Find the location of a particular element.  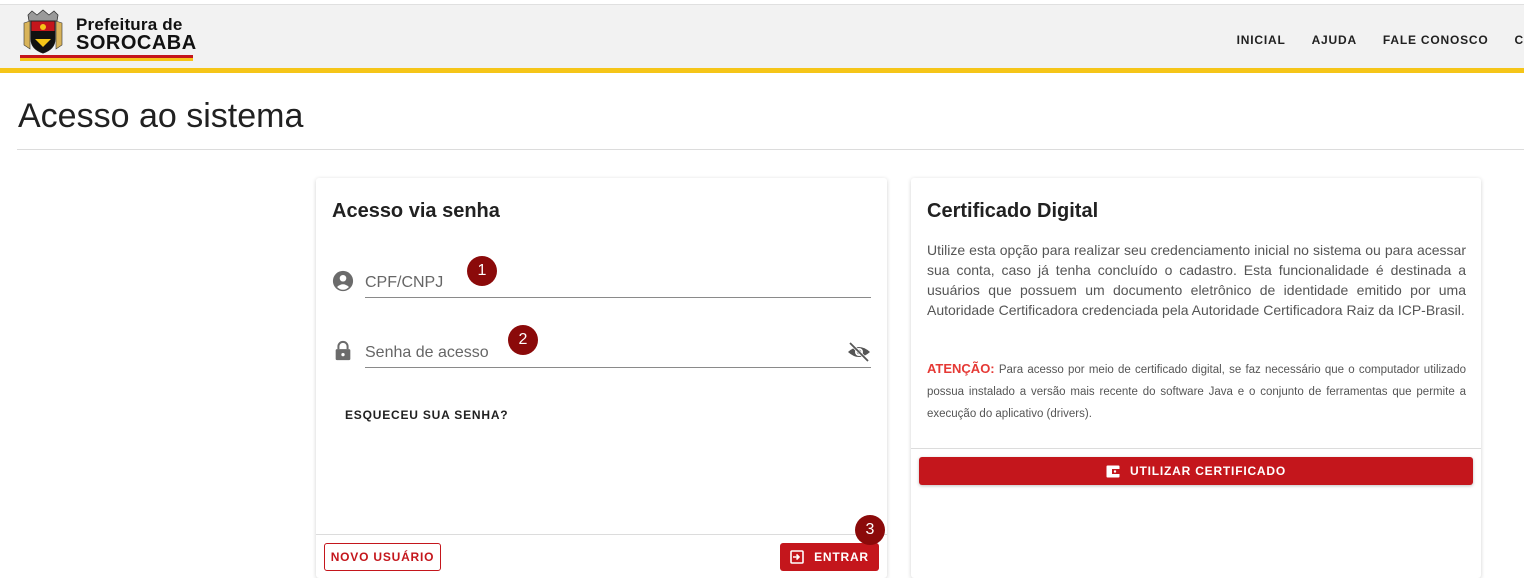

entrar-button: ENTRAR is located at coordinates (829, 557).